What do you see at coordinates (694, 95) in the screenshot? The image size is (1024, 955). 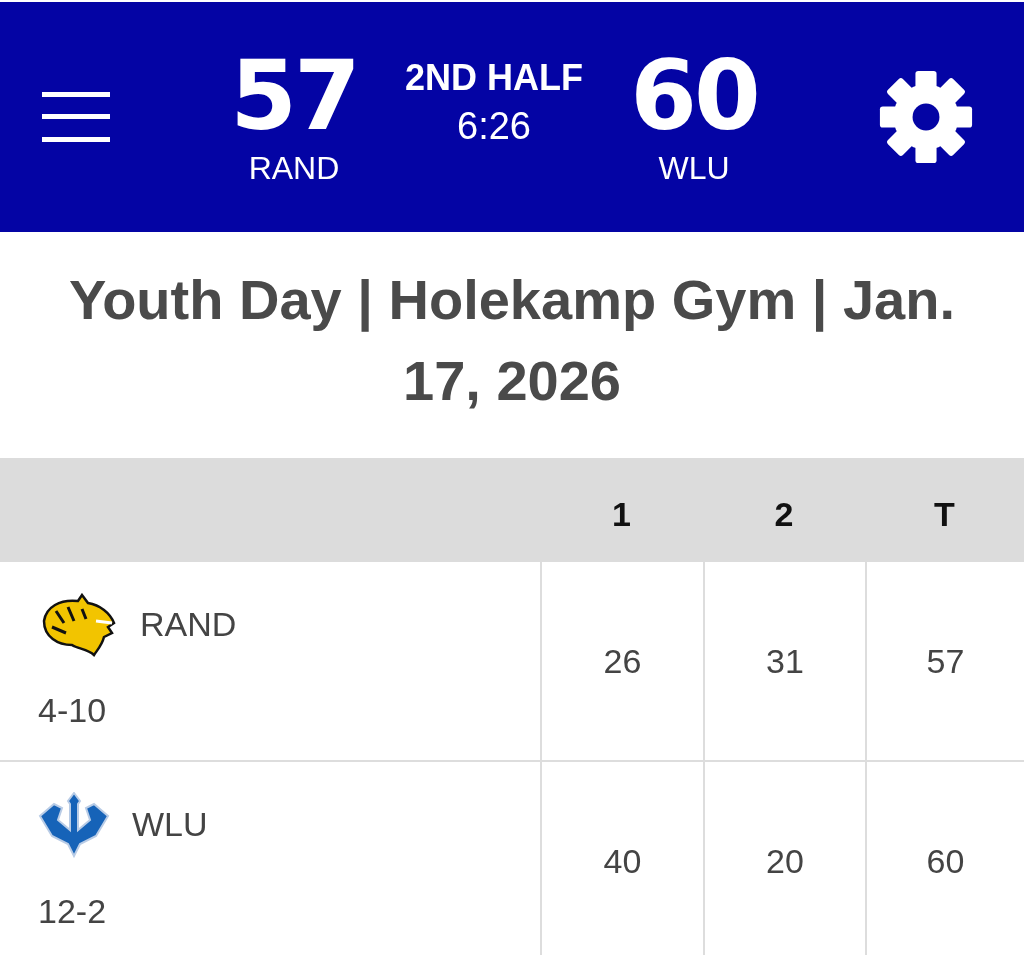 I see `away-score: 60` at bounding box center [694, 95].